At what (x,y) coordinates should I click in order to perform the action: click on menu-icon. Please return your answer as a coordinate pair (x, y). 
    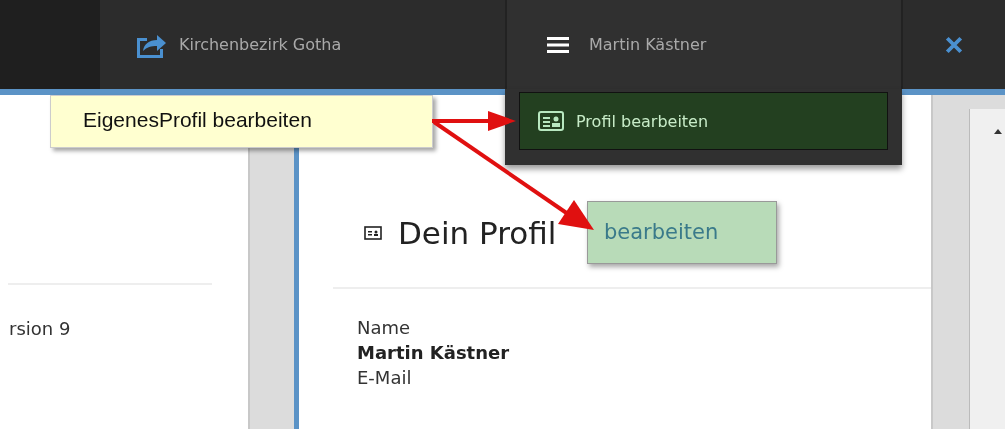
    Looking at the image, I should click on (558, 44).